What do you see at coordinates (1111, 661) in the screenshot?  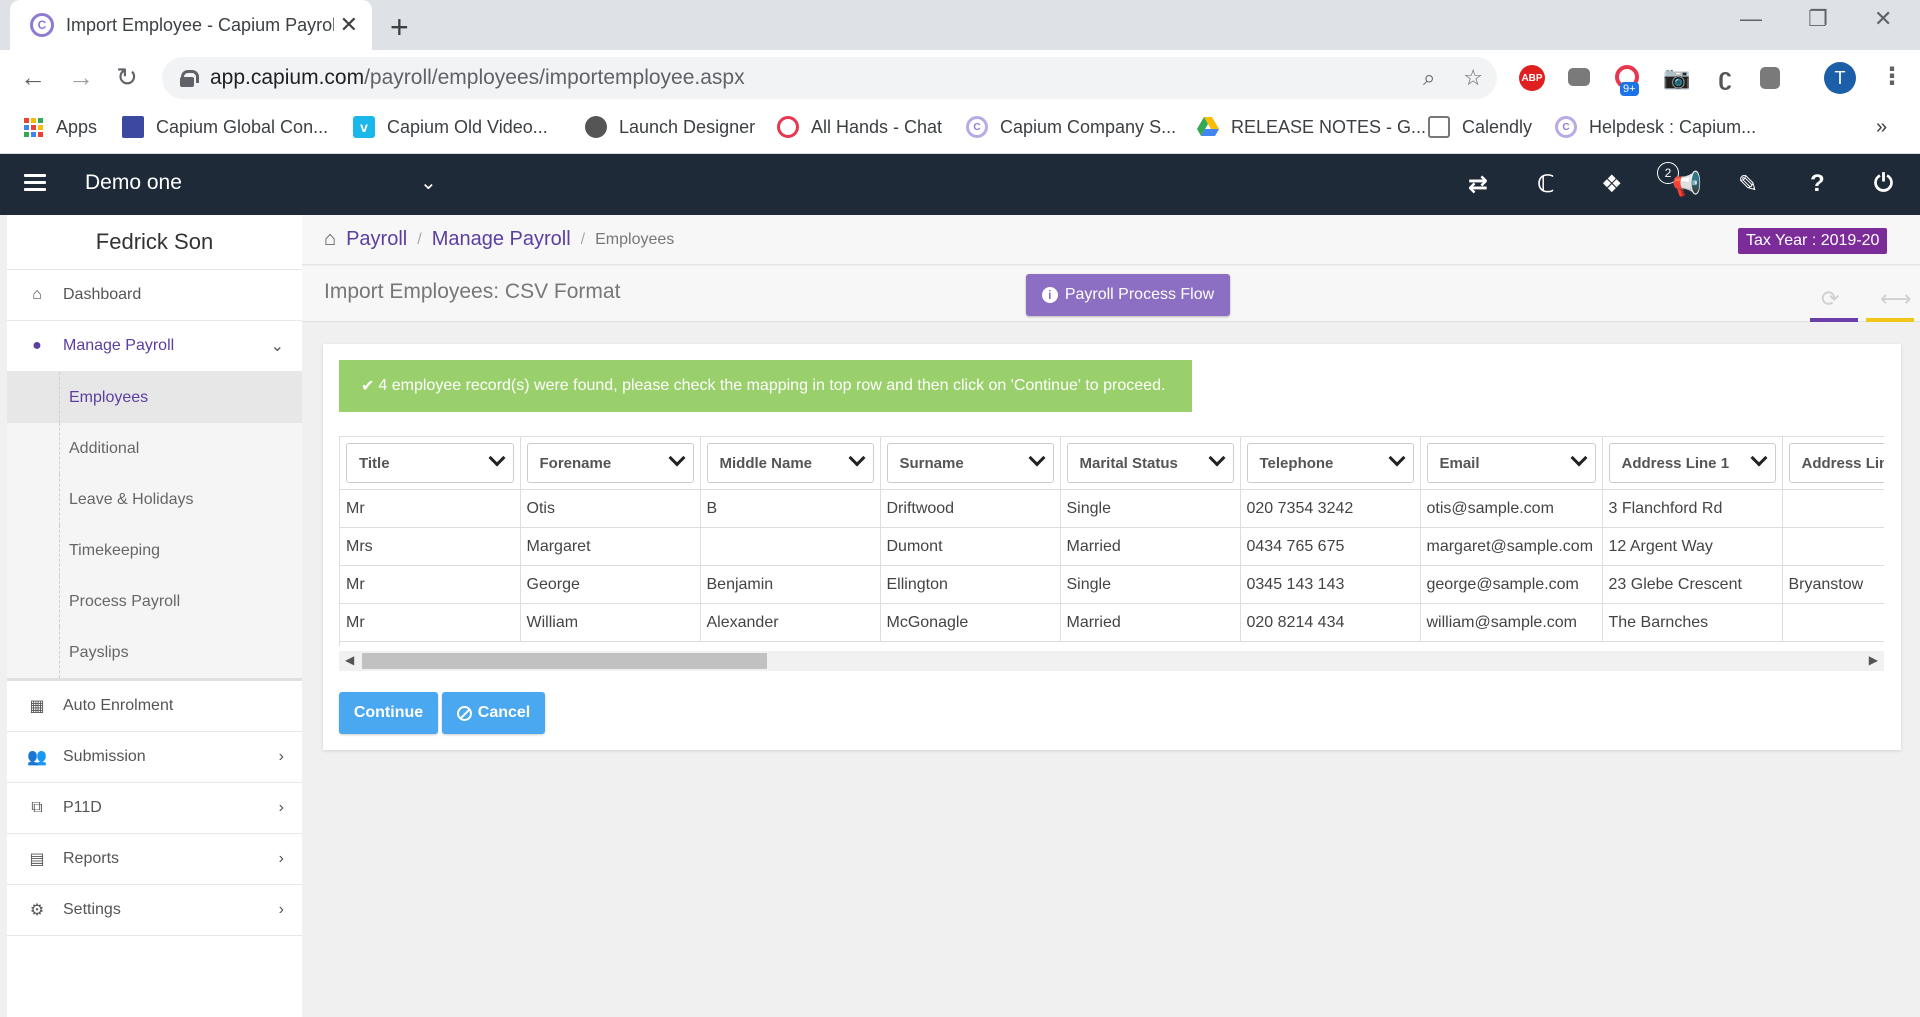 I see `horizontal-scrollbar: ◀ ▶` at bounding box center [1111, 661].